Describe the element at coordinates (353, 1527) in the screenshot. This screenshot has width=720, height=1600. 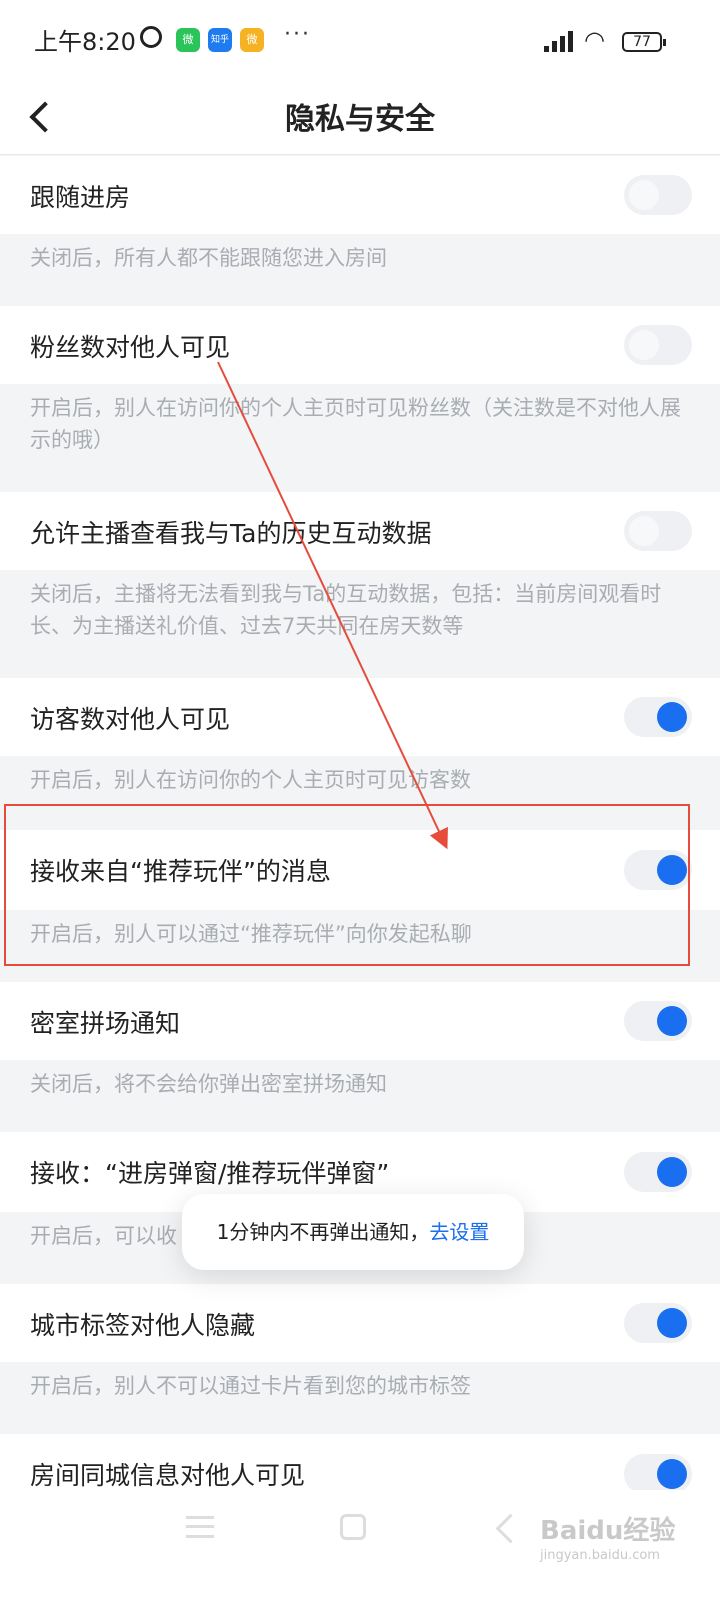
I see `home-icon` at that location.